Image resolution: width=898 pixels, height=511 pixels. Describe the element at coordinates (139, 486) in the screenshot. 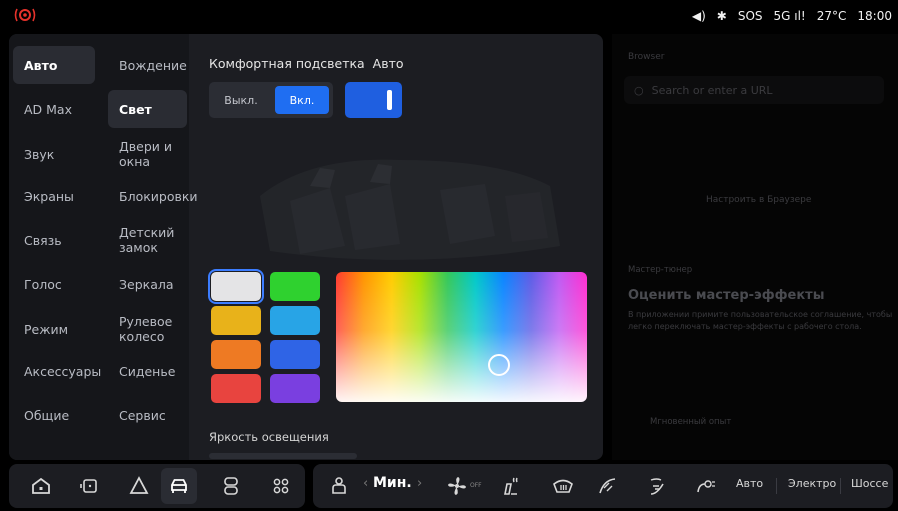

I see `navigation-icon` at that location.